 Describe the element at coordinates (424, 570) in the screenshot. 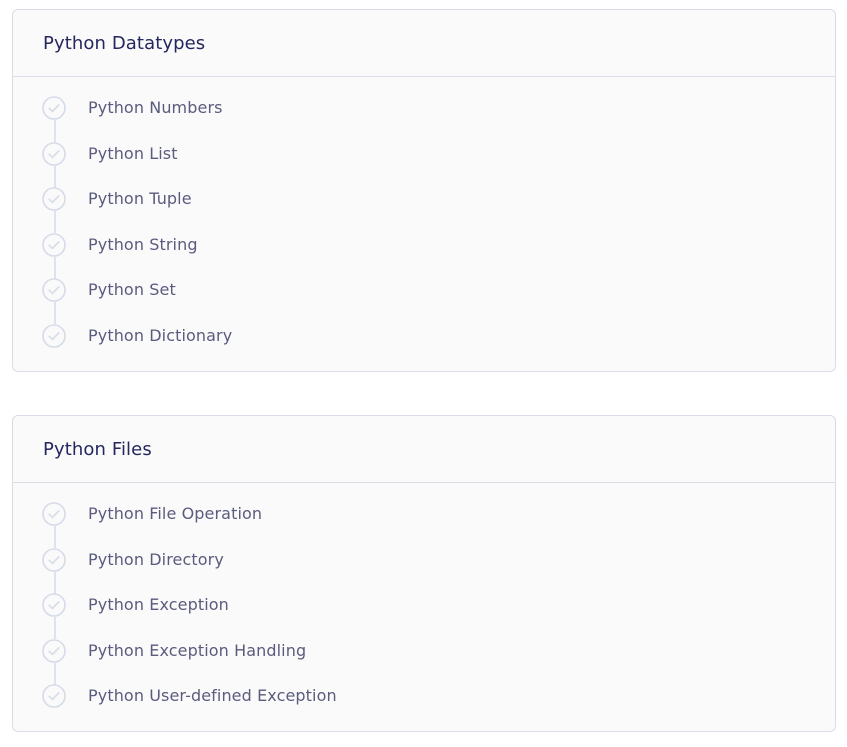

I see `step-item-python-directory: Python Directory` at that location.